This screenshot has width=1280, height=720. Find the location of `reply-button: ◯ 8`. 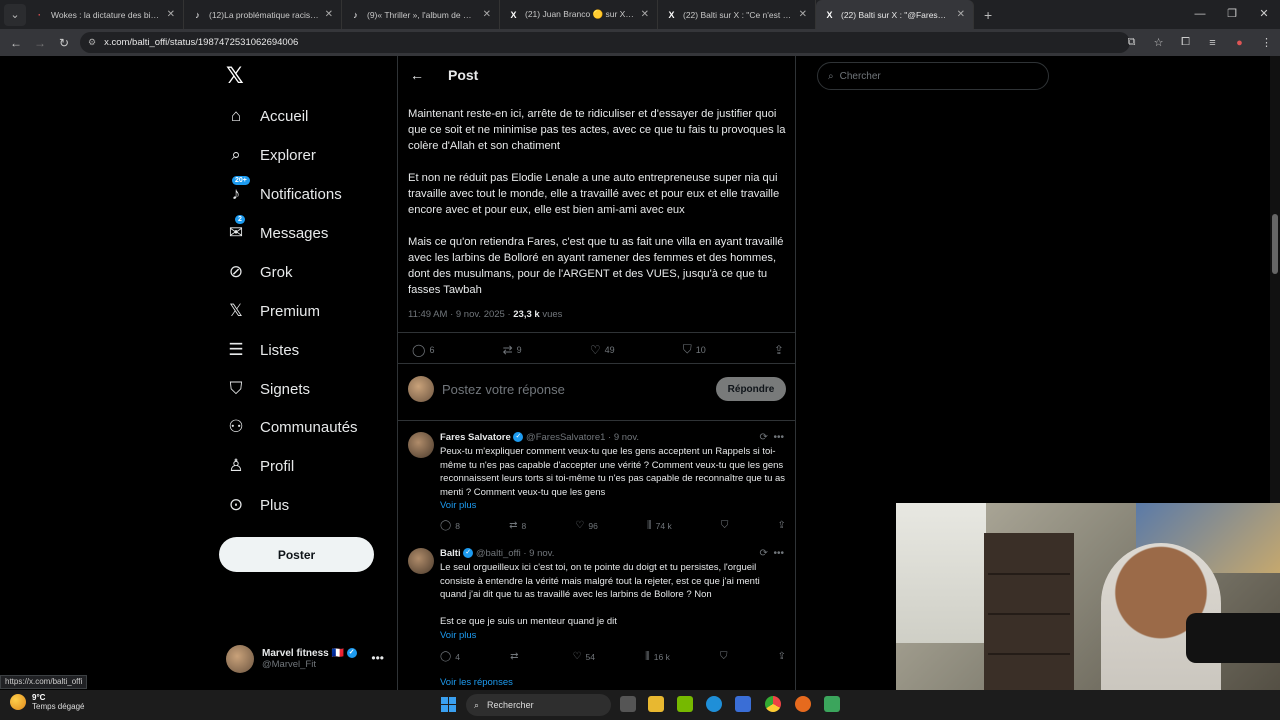

reply-button: ◯ 8 is located at coordinates (450, 525).